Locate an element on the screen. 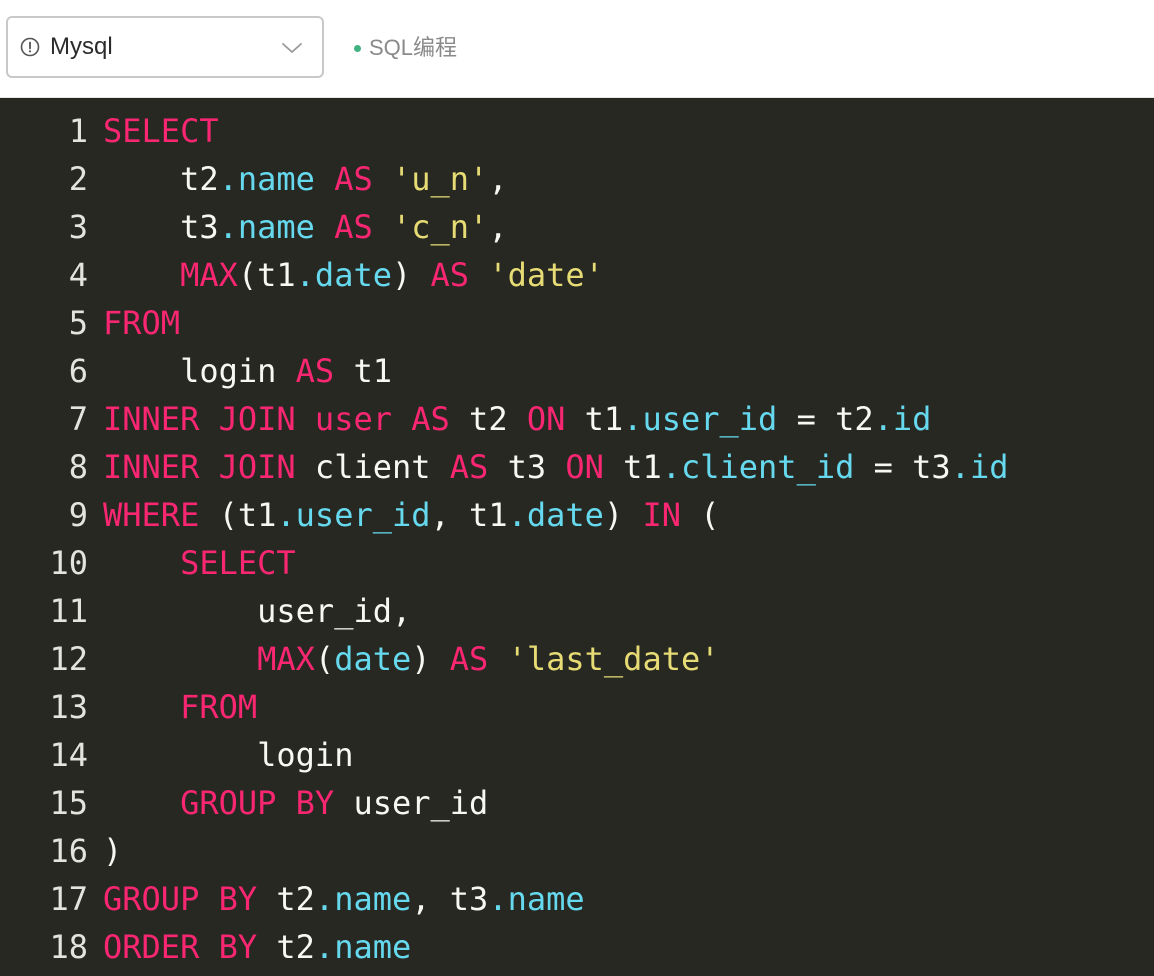 The height and width of the screenshot is (976, 1154). code-token: IN is located at coordinates (661, 515).